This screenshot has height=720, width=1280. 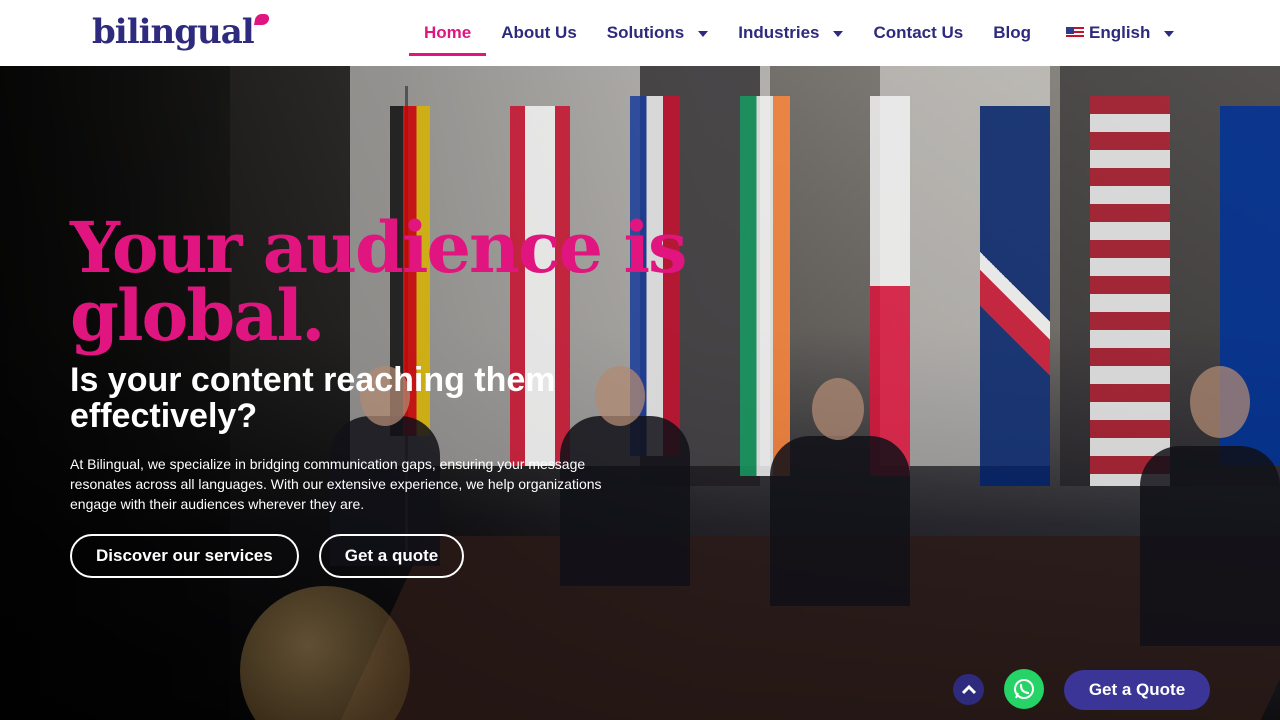 I want to click on nav-item-label: About Us, so click(x=539, y=32).